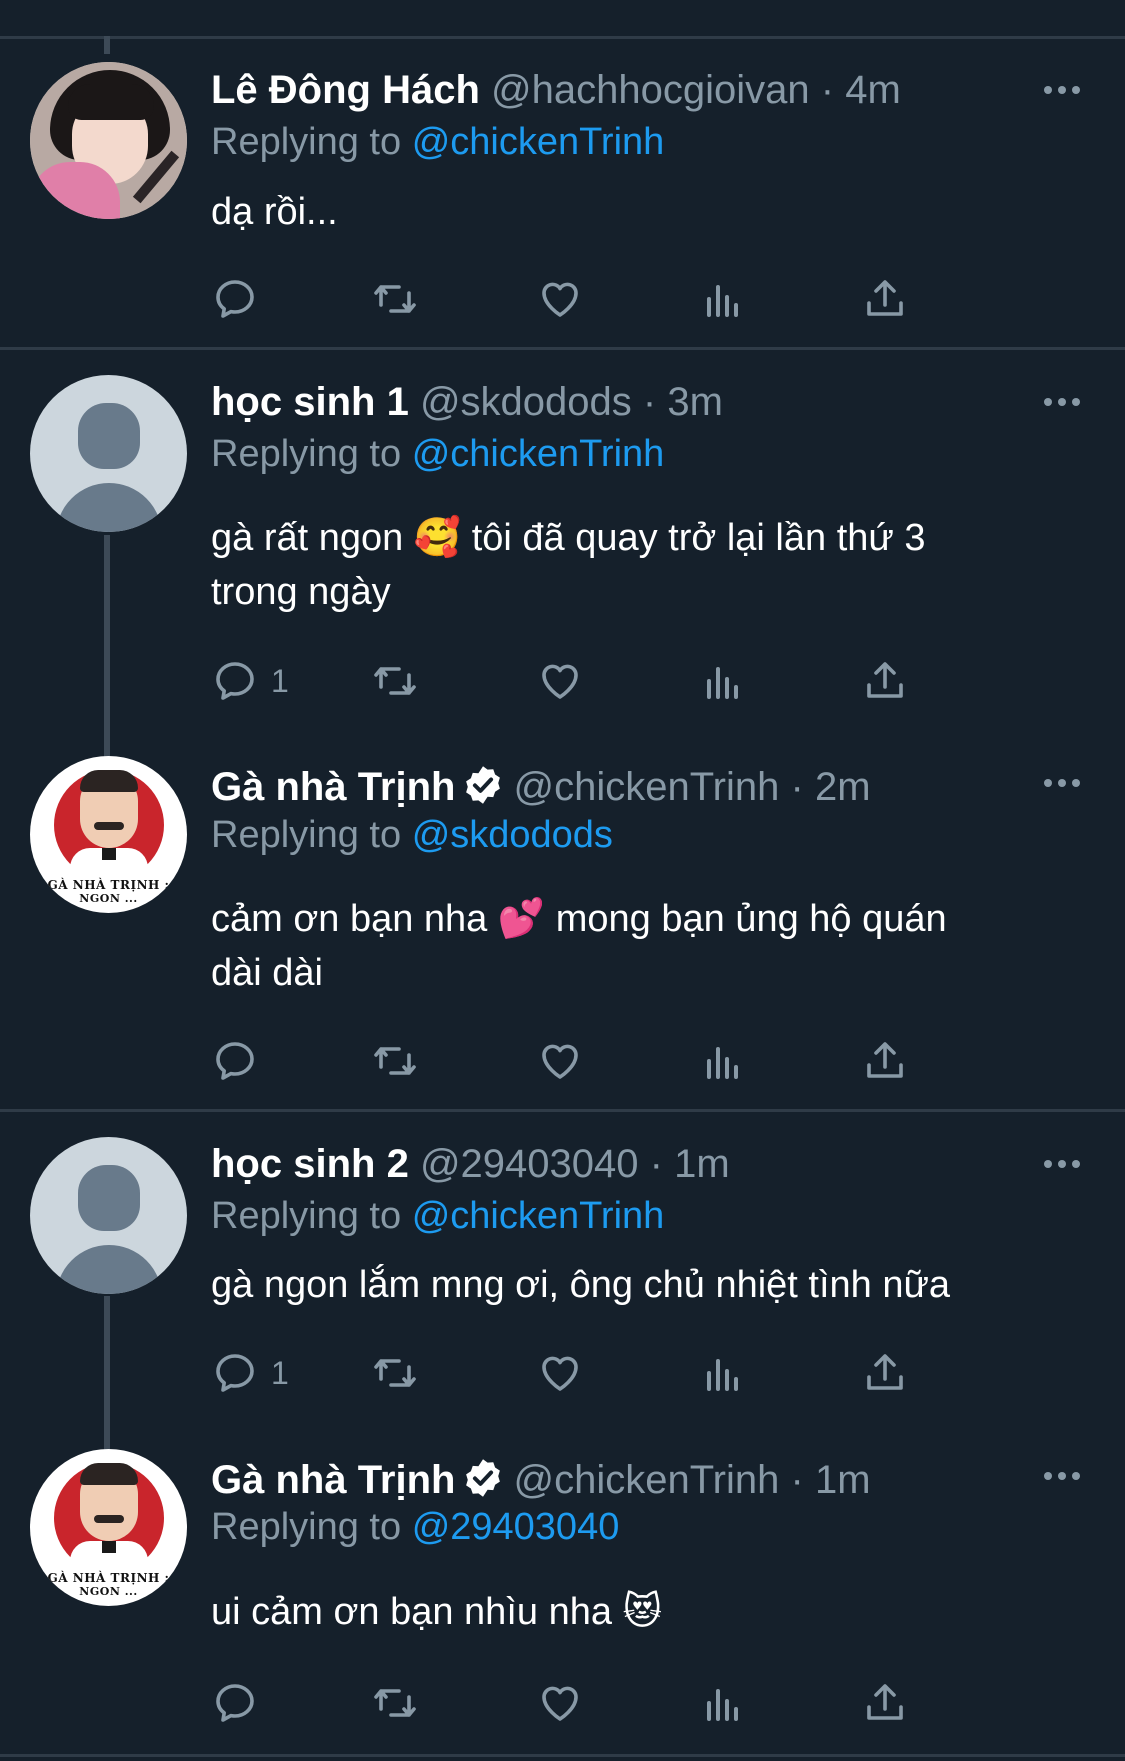  I want to click on tweet-text-line: trong ngày, so click(301, 592).